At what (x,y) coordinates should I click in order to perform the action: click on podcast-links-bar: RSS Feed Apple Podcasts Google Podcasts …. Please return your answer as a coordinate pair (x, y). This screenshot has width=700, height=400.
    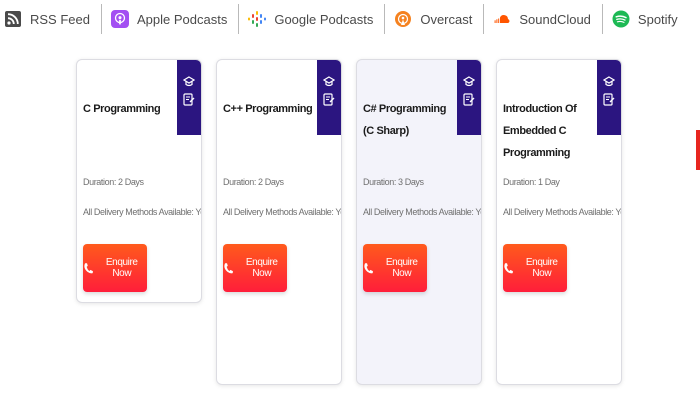
    Looking at the image, I should click on (350, 19).